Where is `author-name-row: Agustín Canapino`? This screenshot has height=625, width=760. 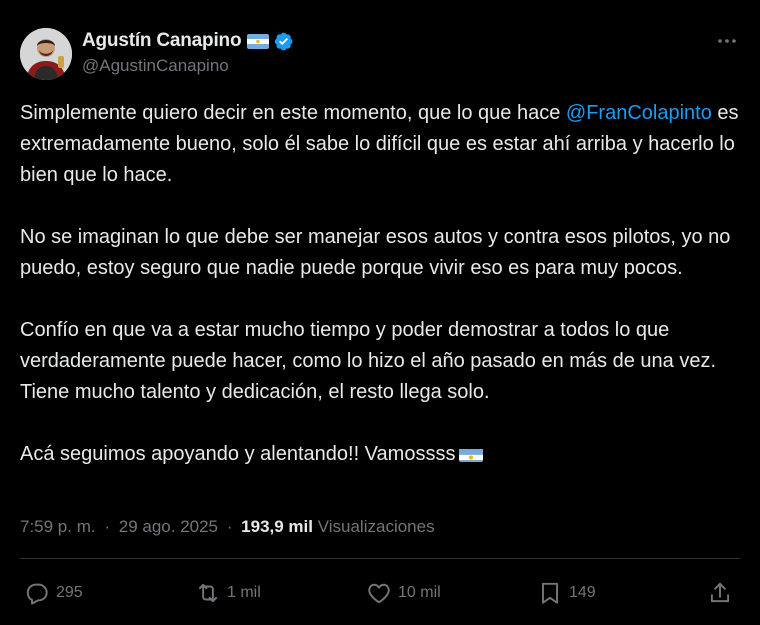 author-name-row: Agustín Canapino is located at coordinates (188, 41).